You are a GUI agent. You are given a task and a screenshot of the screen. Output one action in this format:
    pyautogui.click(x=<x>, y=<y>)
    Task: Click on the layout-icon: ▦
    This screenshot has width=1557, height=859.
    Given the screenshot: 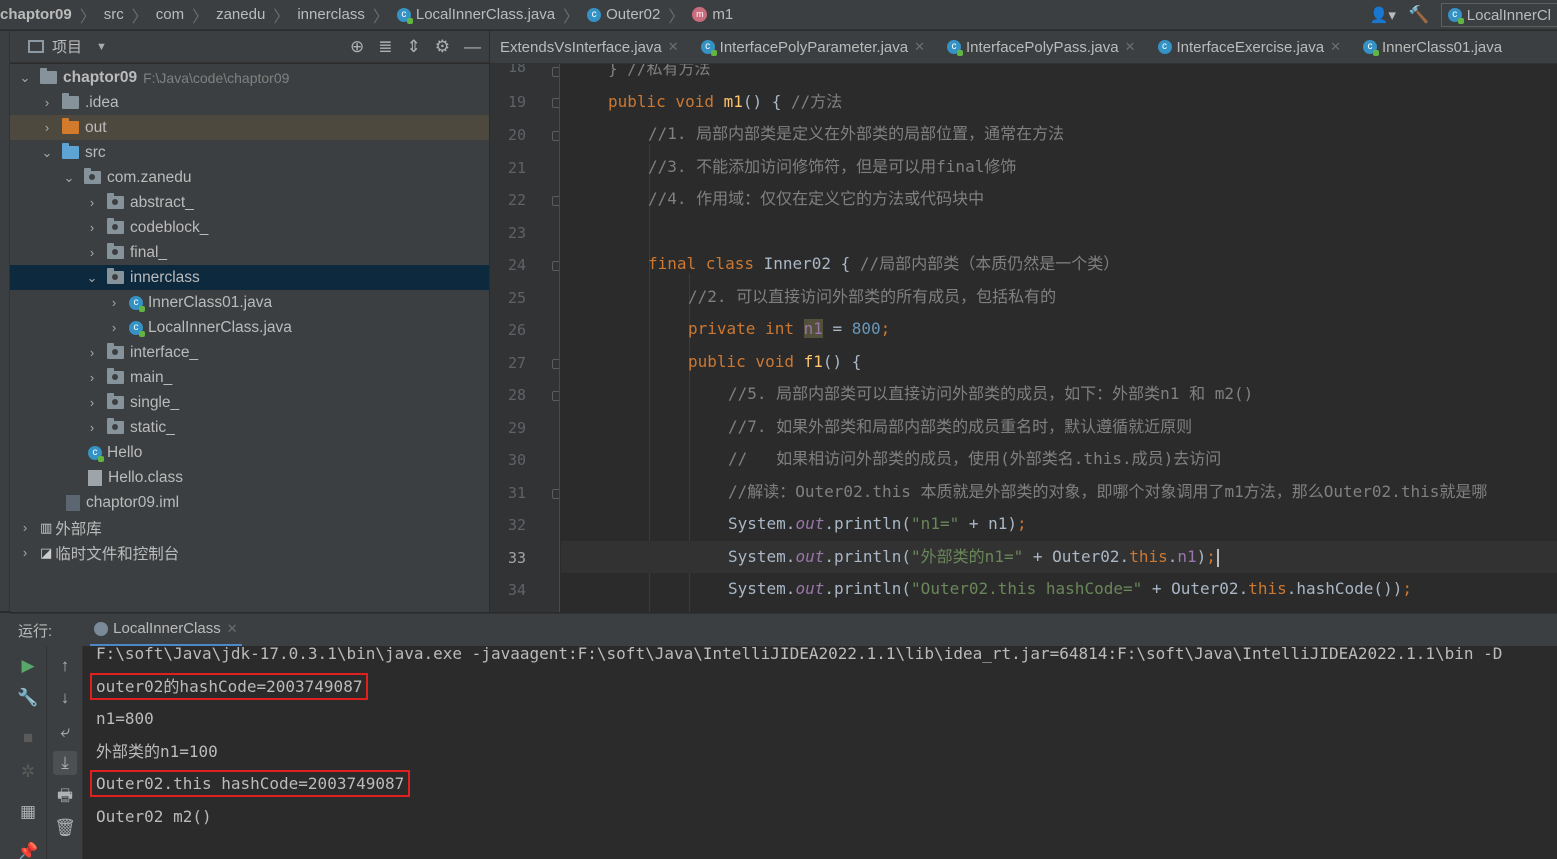 What is the action you would take?
    pyautogui.click(x=28, y=812)
    